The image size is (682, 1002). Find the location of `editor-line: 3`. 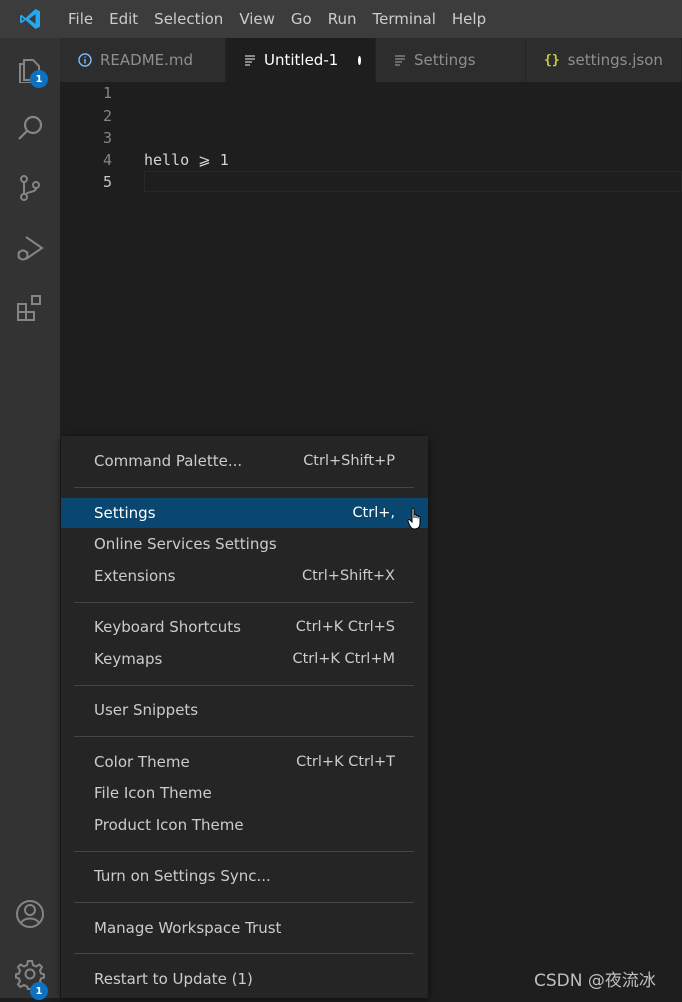

editor-line: 3 is located at coordinates (371, 138).